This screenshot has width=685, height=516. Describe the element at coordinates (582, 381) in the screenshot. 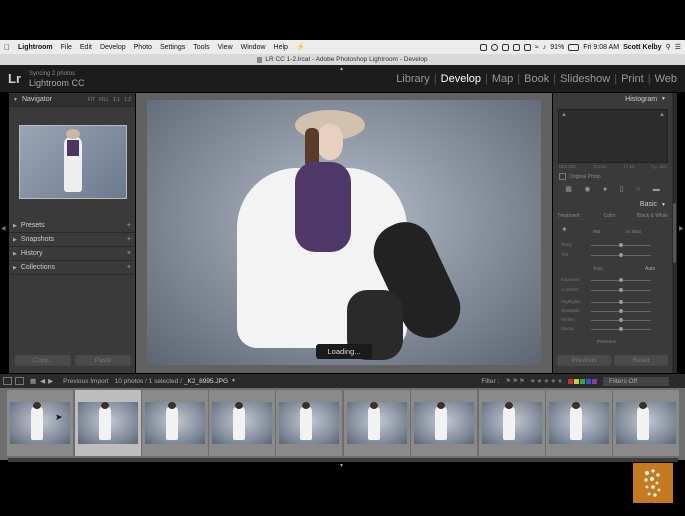

I see `color-label-filter` at that location.